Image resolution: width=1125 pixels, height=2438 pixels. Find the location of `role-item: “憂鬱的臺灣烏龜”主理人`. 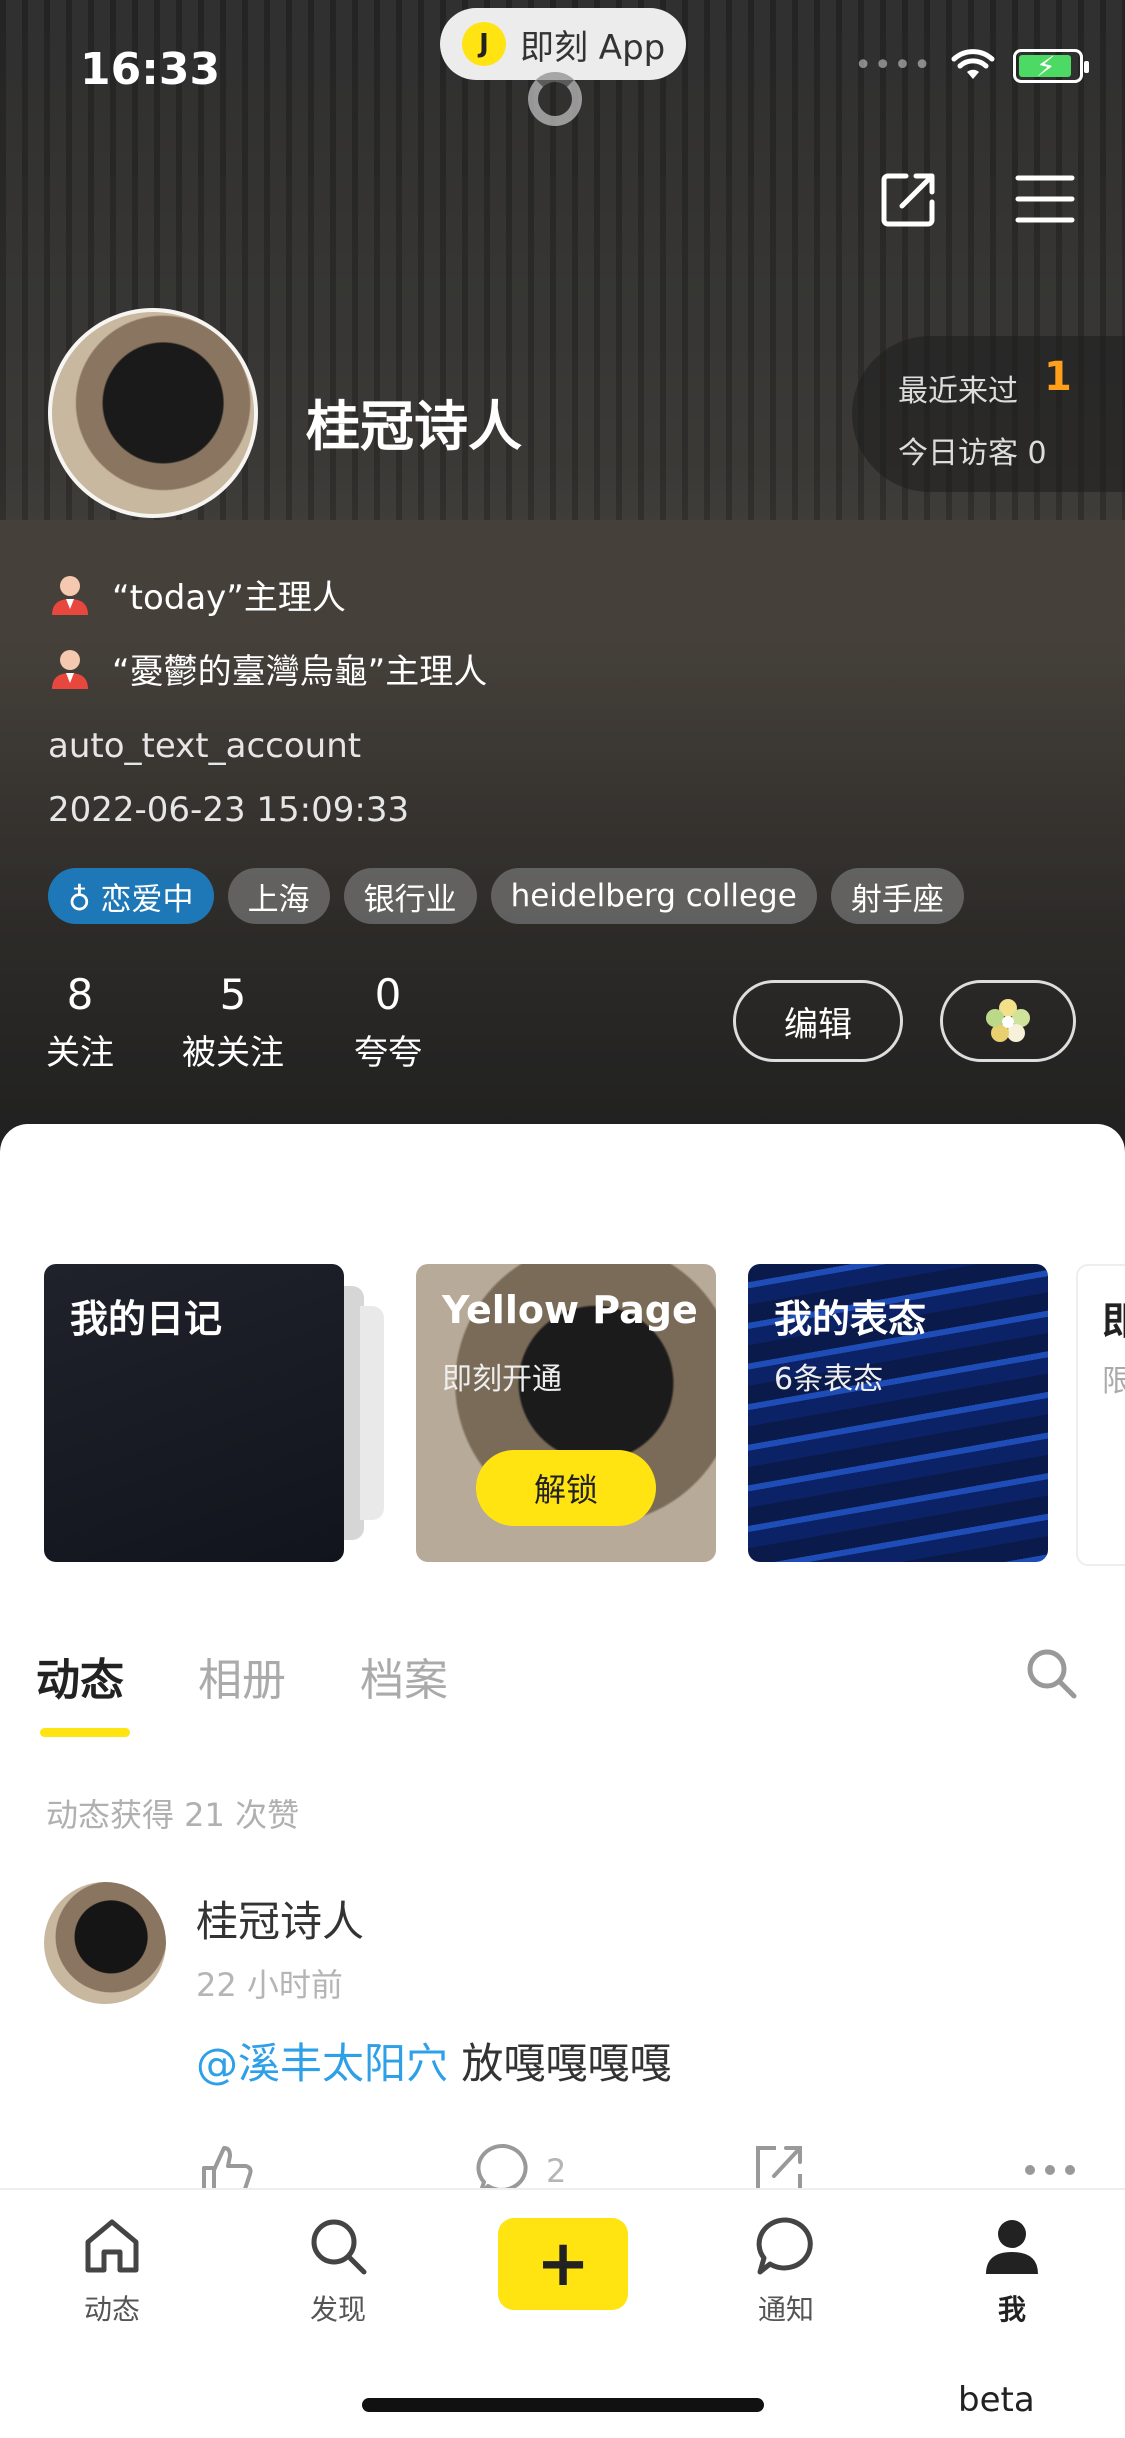

role-item: “憂鬱的臺灣烏龜”主理人 is located at coordinates (267, 668).